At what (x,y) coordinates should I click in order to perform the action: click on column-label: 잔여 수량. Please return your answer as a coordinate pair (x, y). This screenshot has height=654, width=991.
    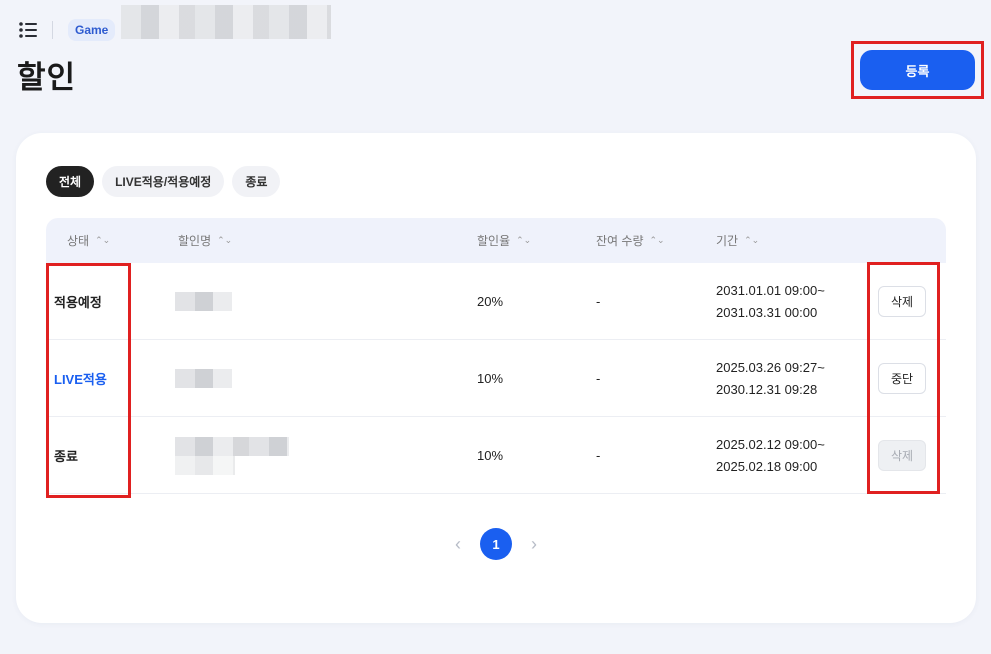
    Looking at the image, I should click on (620, 241).